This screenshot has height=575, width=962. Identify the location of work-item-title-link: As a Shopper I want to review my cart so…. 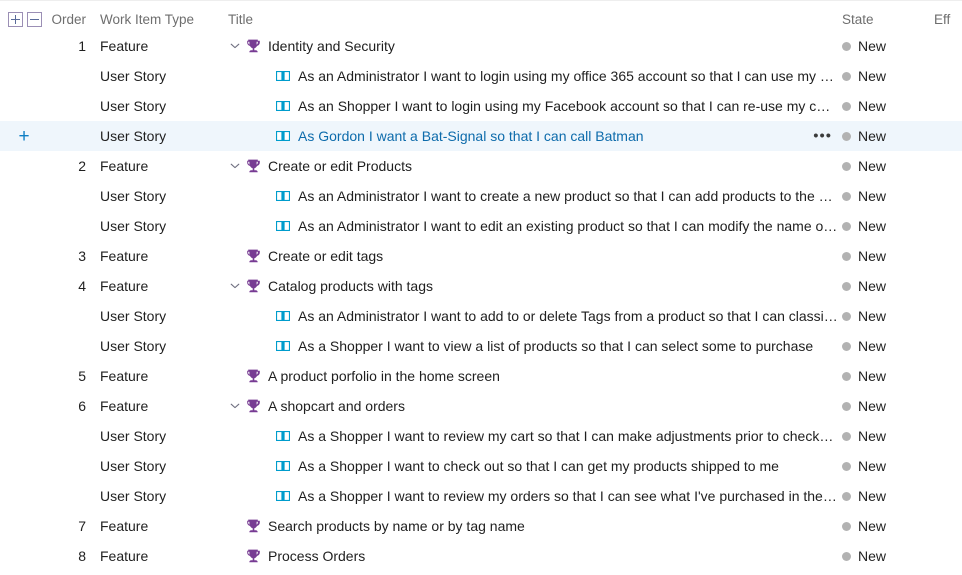
(568, 436).